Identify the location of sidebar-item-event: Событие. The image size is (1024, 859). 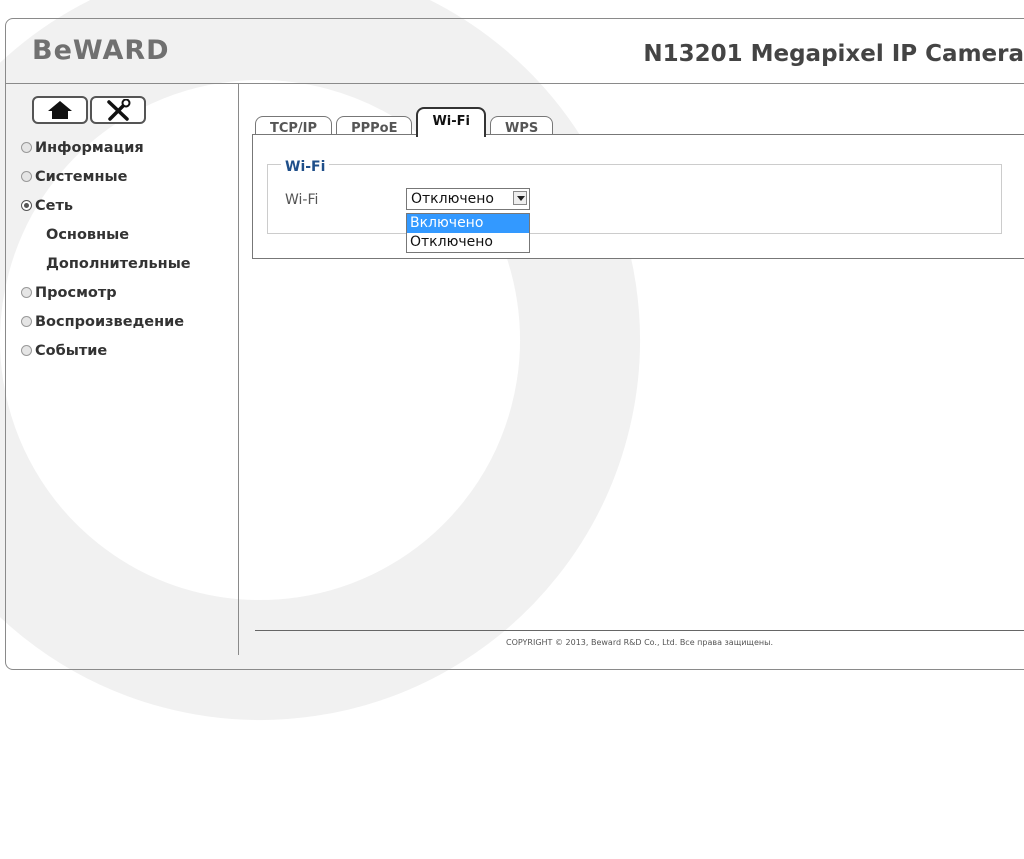
(122, 351).